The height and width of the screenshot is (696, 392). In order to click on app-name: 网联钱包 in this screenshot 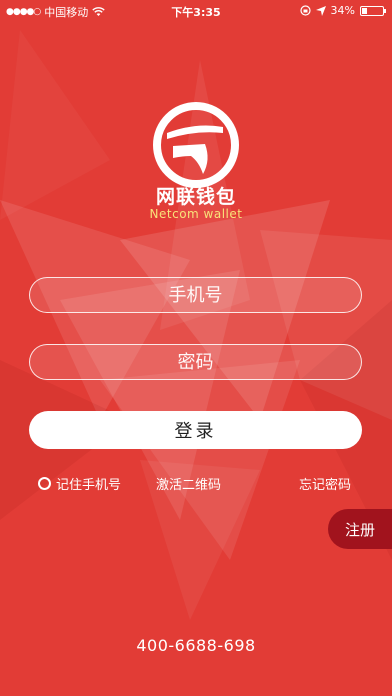, I will do `click(195, 197)`.